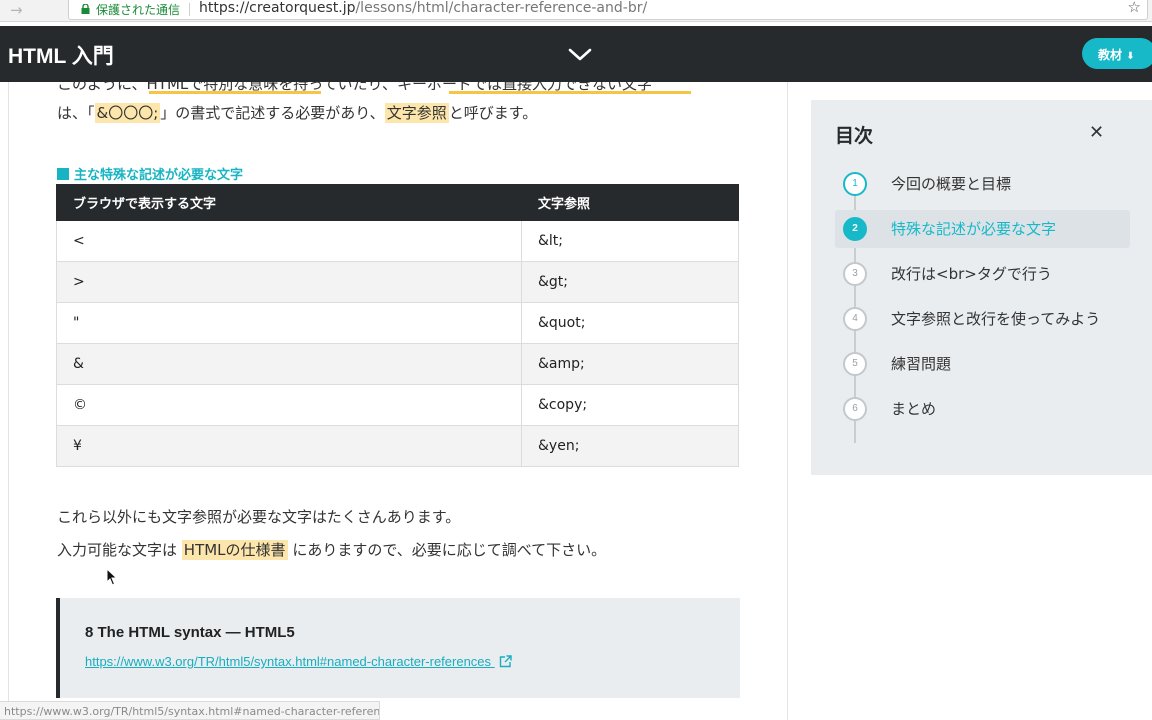 Image resolution: width=1152 pixels, height=720 pixels. Describe the element at coordinates (63, 174) in the screenshot. I see `caption-square-icon` at that location.